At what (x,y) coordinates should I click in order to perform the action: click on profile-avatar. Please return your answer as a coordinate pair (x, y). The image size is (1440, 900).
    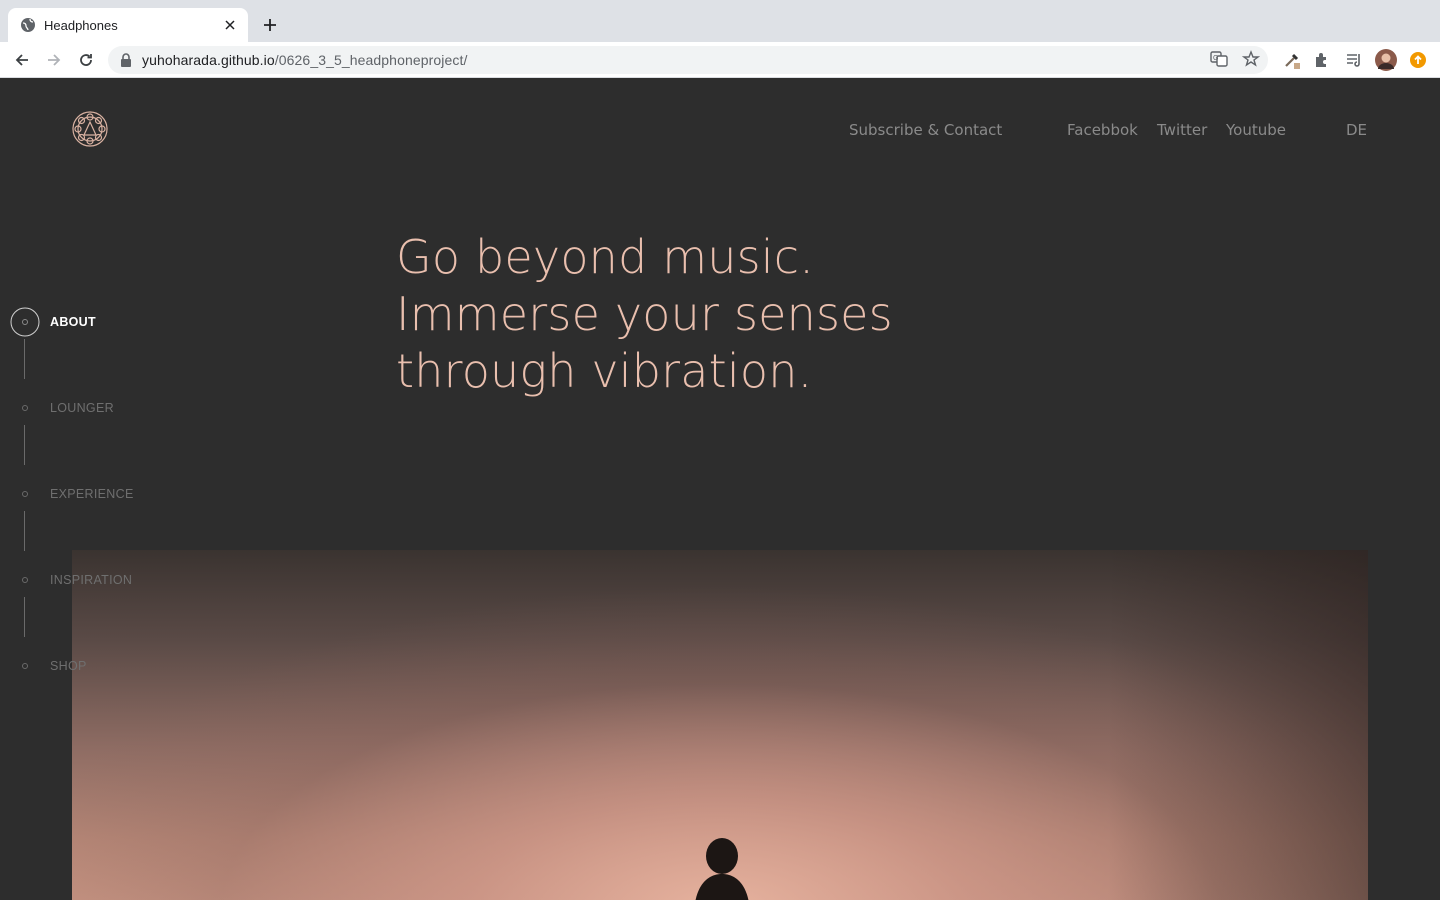
    Looking at the image, I should click on (1386, 60).